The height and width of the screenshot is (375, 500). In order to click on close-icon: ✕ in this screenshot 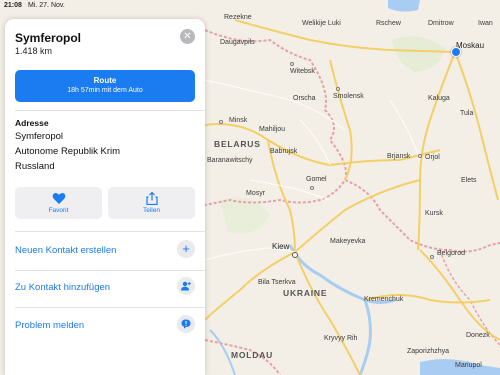, I will do `click(187, 36)`.